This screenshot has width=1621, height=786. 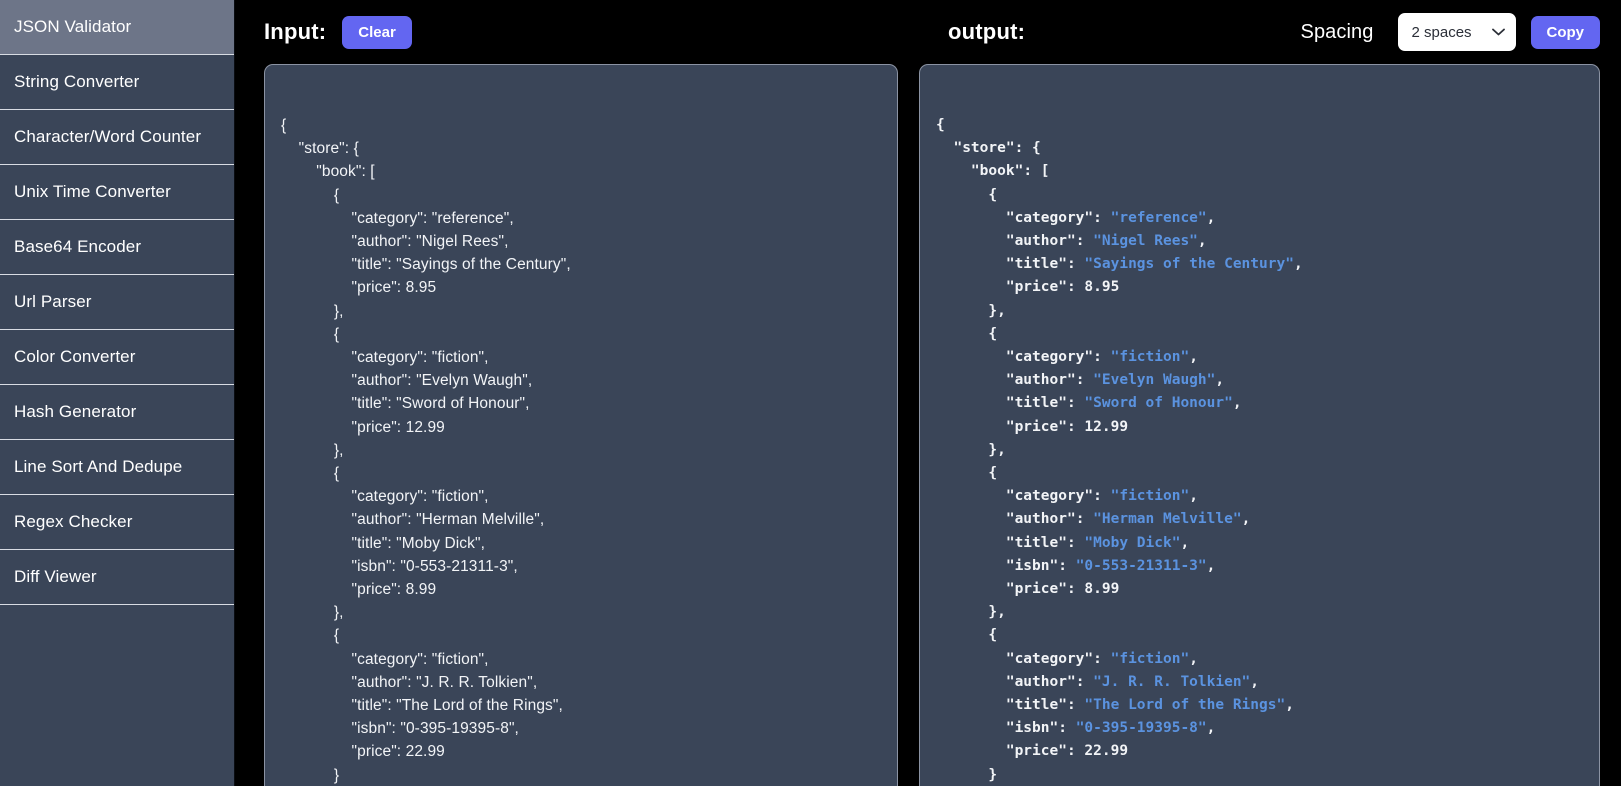 I want to click on sidebar-item-unix-time-converter: Unix Time Converter, so click(x=117, y=192).